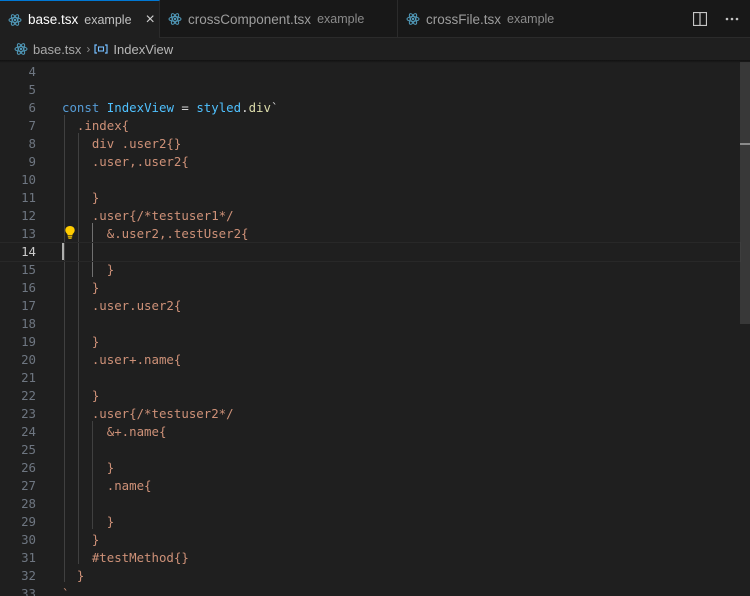 The image size is (750, 596). What do you see at coordinates (716, 19) in the screenshot?
I see `editor-actions` at bounding box center [716, 19].